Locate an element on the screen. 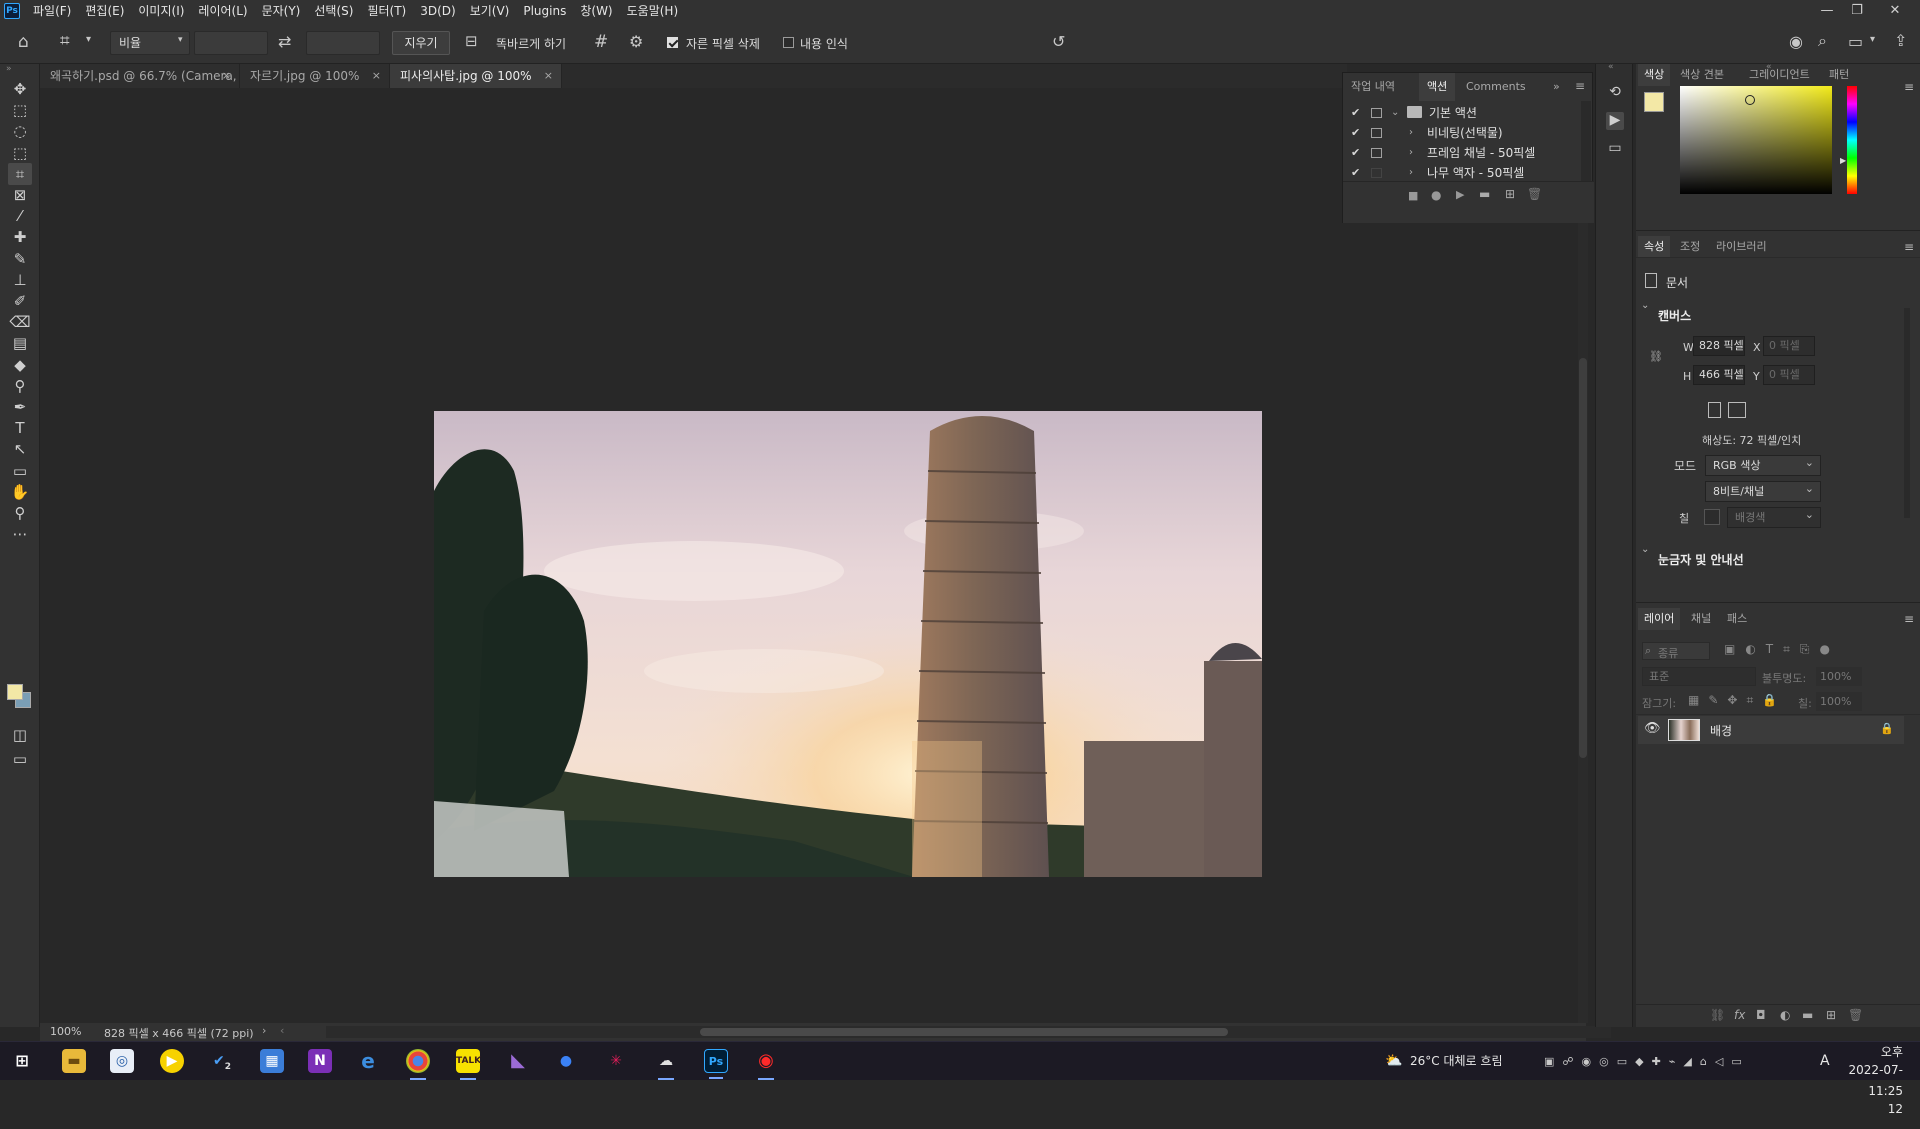 Image resolution: width=1920 pixels, height=1129 pixels. swap-icon: ⇄ is located at coordinates (284, 41).